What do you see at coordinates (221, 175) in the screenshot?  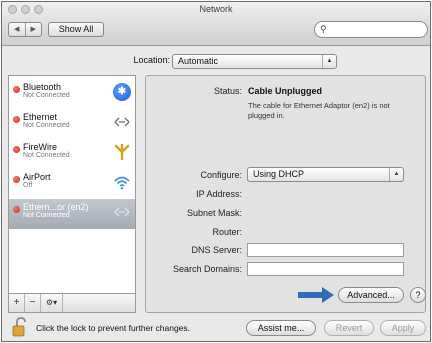 I see `configure-label: Configure:` at bounding box center [221, 175].